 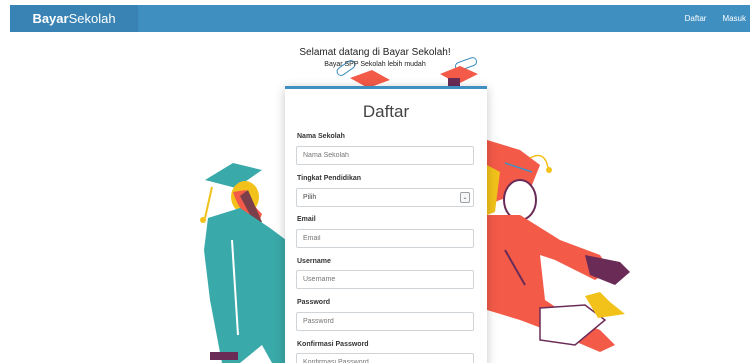 I want to click on password-input, so click(x=385, y=321).